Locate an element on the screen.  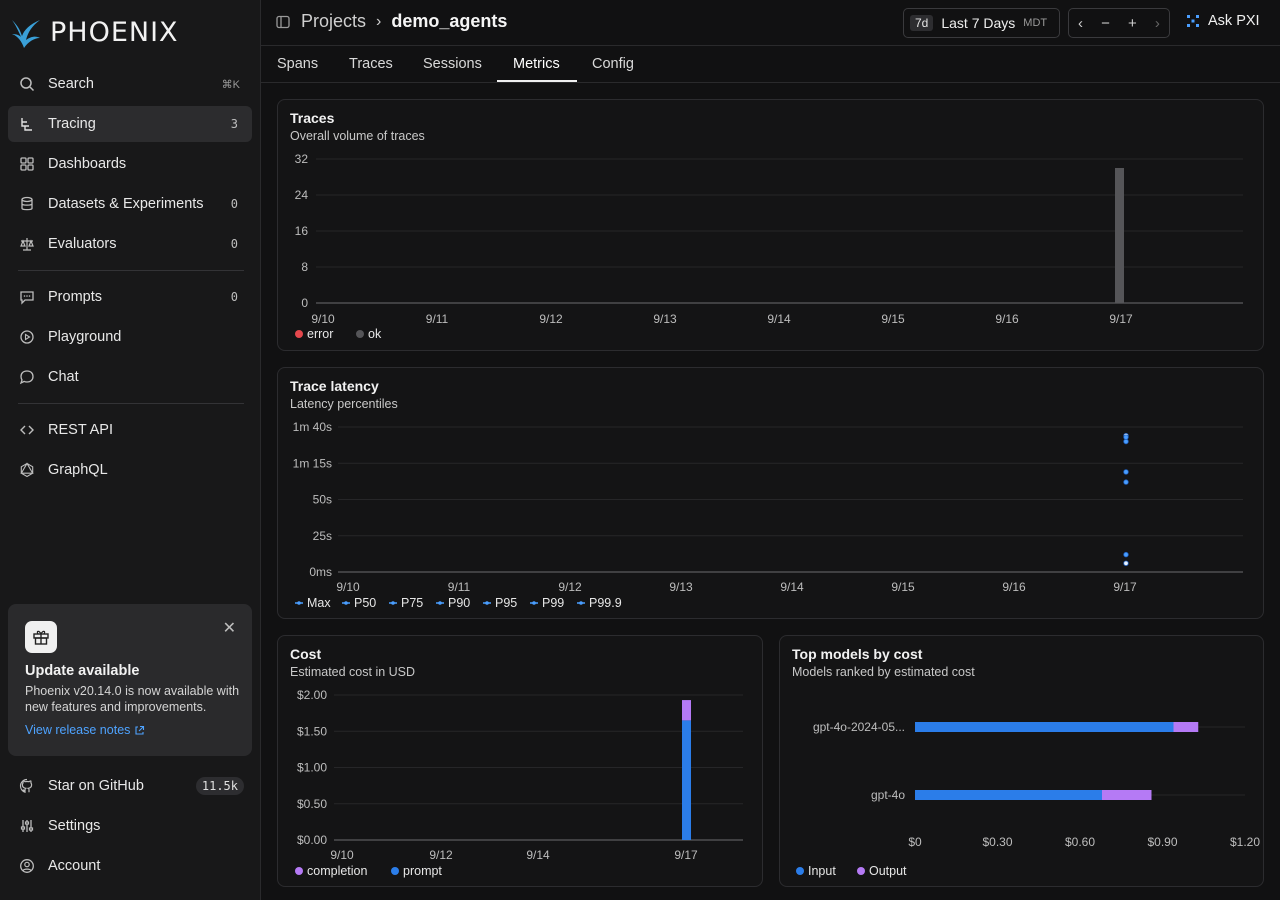
bar-prompt is located at coordinates (686, 780).